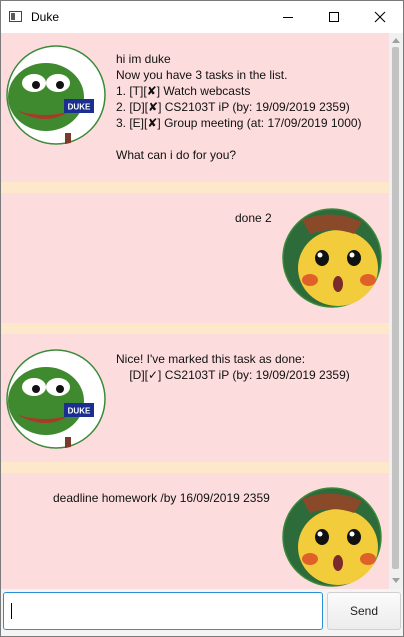 The width and height of the screenshot is (404, 637). I want to click on close-button, so click(380, 17).